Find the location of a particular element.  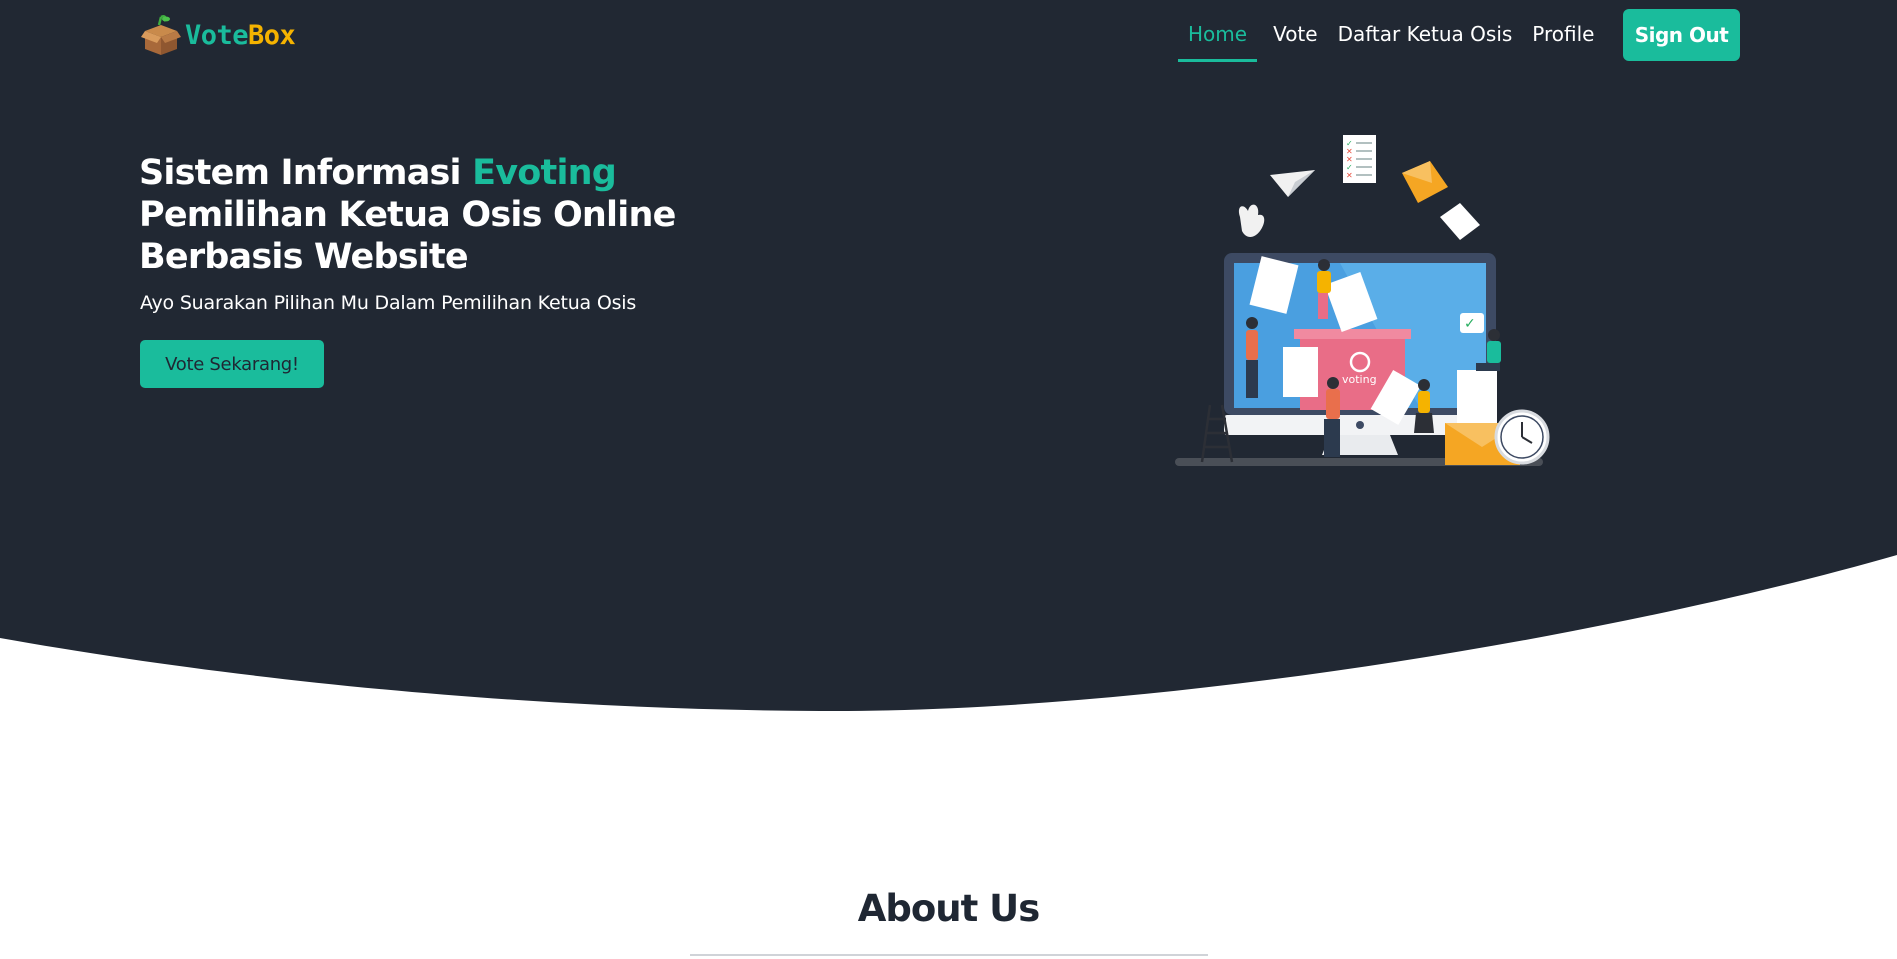

hand-icon is located at coordinates (1251, 220).